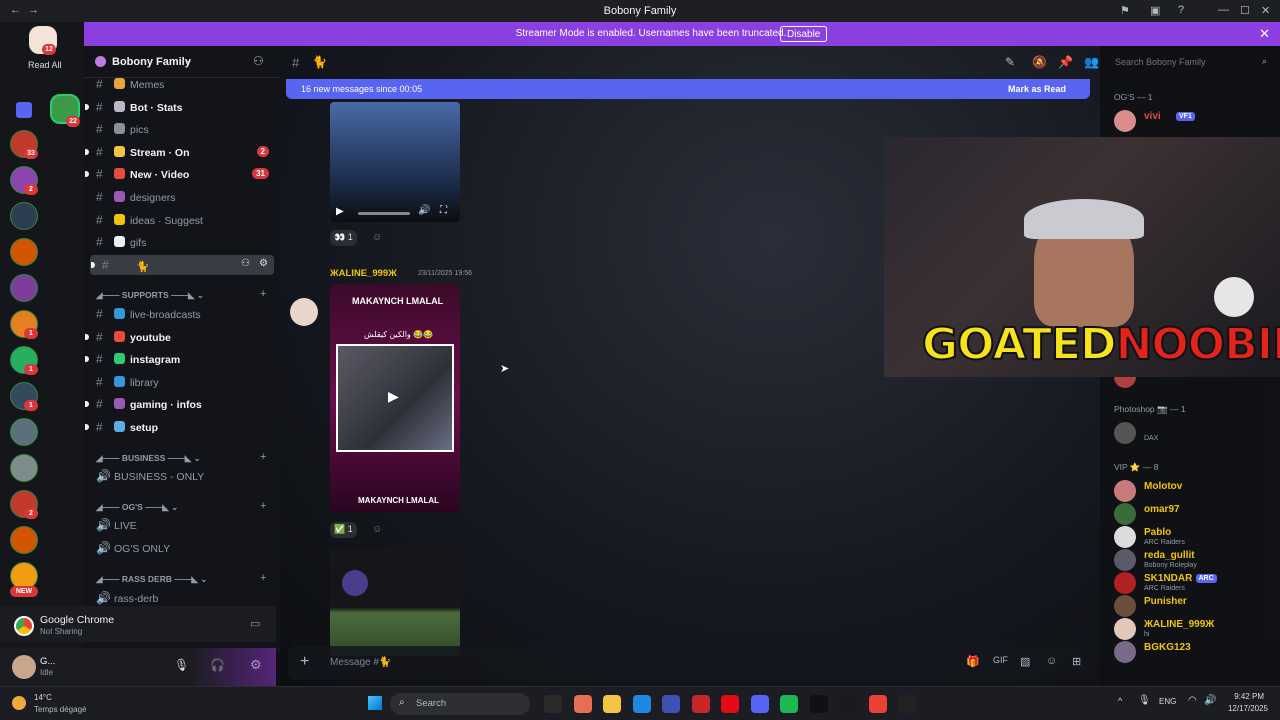  I want to click on channel-item: # designers, so click(182, 197).